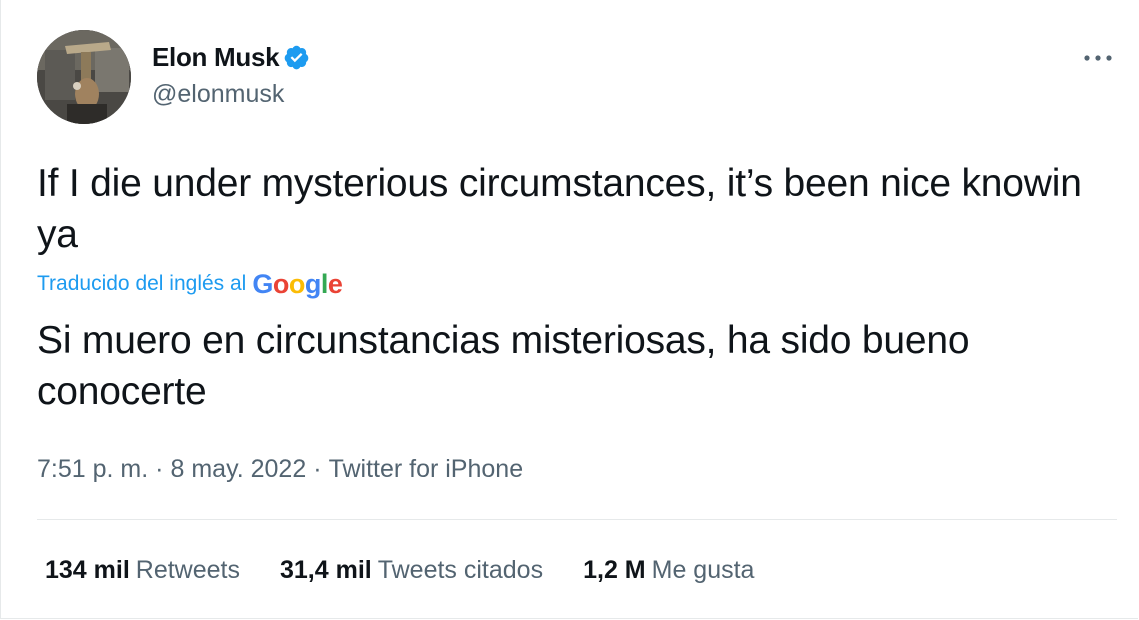  I want to click on retweets-stat: 134 mil Retweets, so click(142, 570).